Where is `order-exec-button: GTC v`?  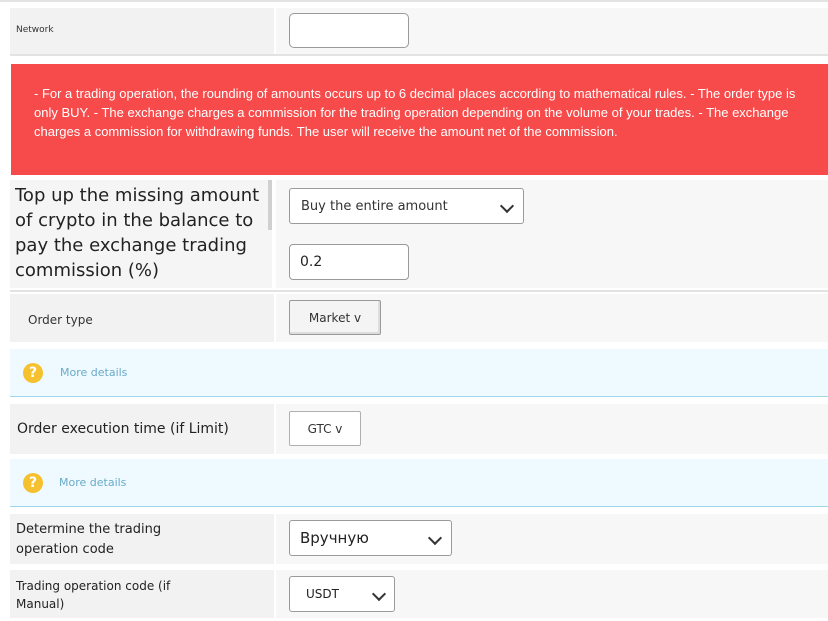
order-exec-button: GTC v is located at coordinates (325, 428).